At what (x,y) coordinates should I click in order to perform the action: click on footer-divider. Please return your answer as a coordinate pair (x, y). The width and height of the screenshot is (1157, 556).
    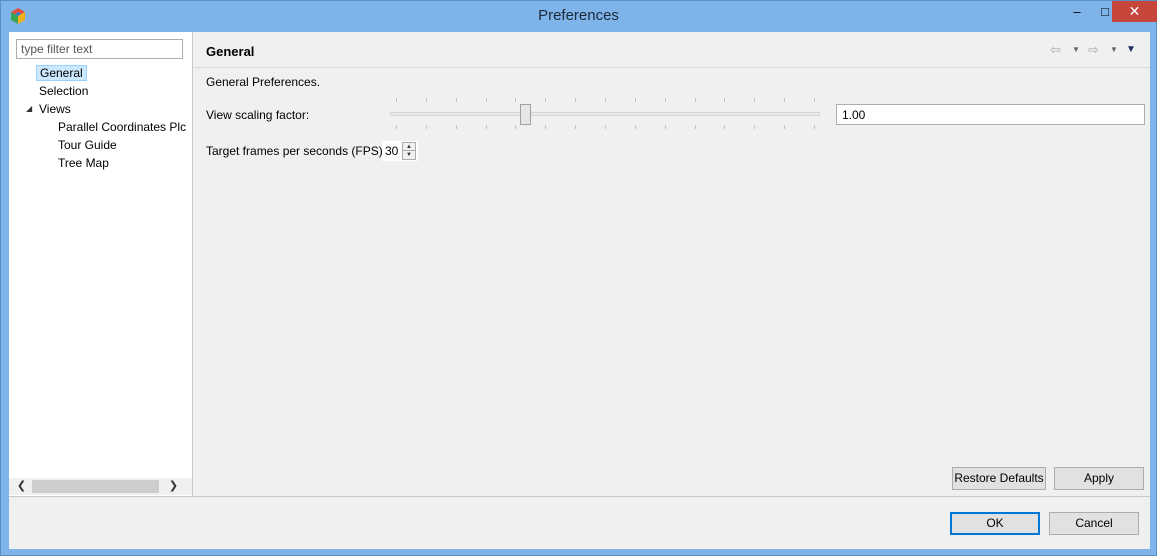
    Looking at the image, I should click on (579, 496).